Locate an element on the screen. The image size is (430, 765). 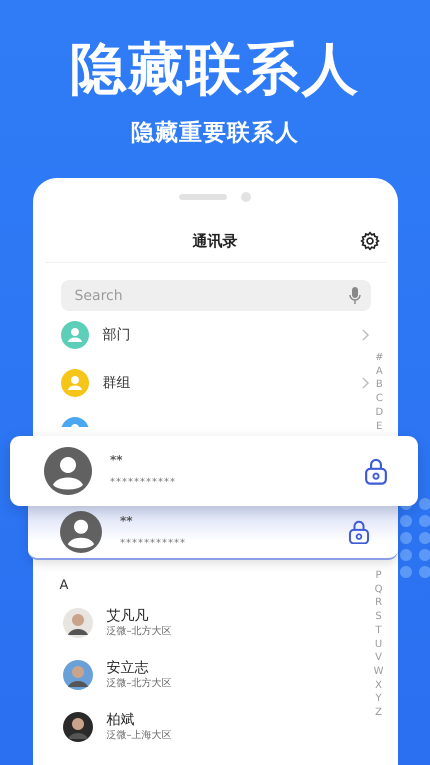
contact-name: 艾凡凡 is located at coordinates (139, 616).